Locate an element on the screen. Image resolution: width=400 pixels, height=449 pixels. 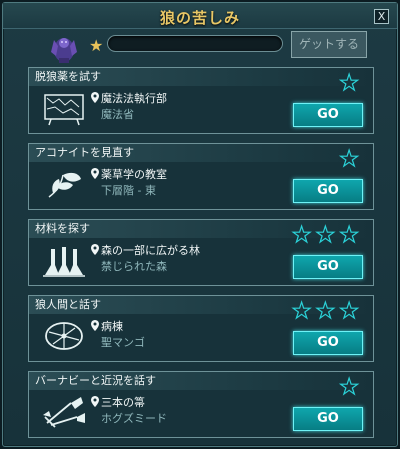
quest-card: バーナビーと近況を話す 三本の箒 ホグズミード ★ GO is located at coordinates (201, 404).